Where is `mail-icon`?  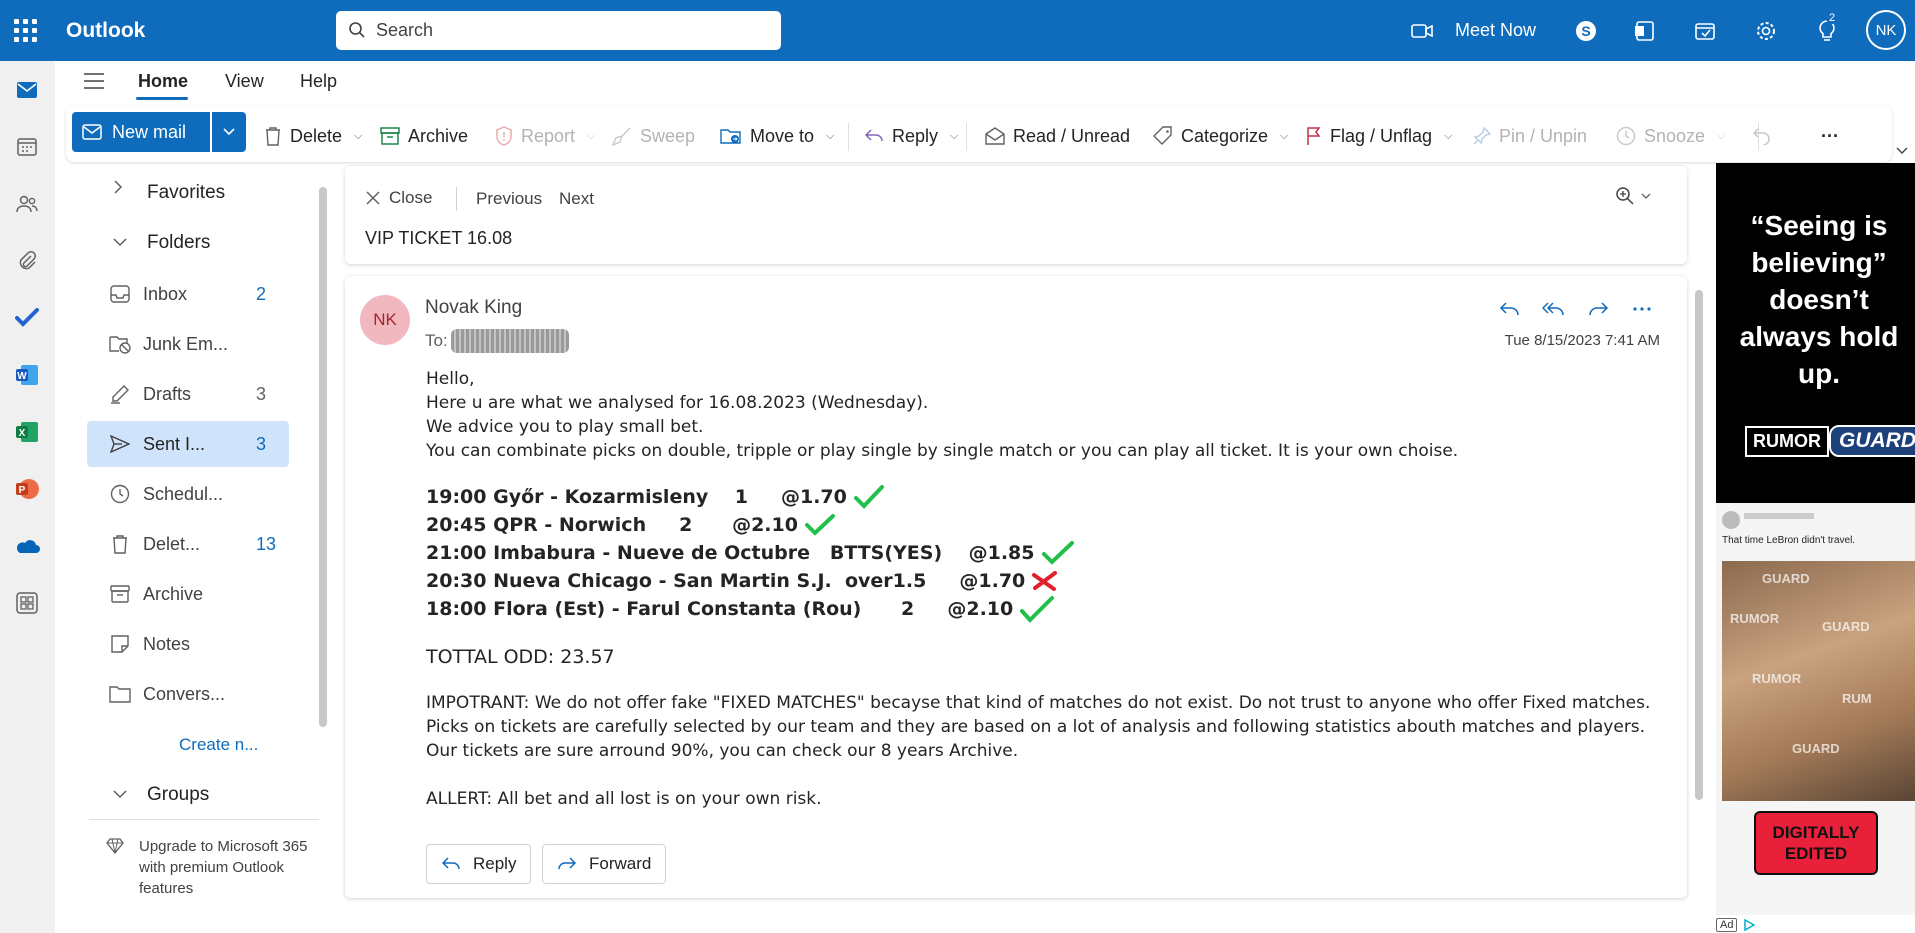 mail-icon is located at coordinates (27, 90).